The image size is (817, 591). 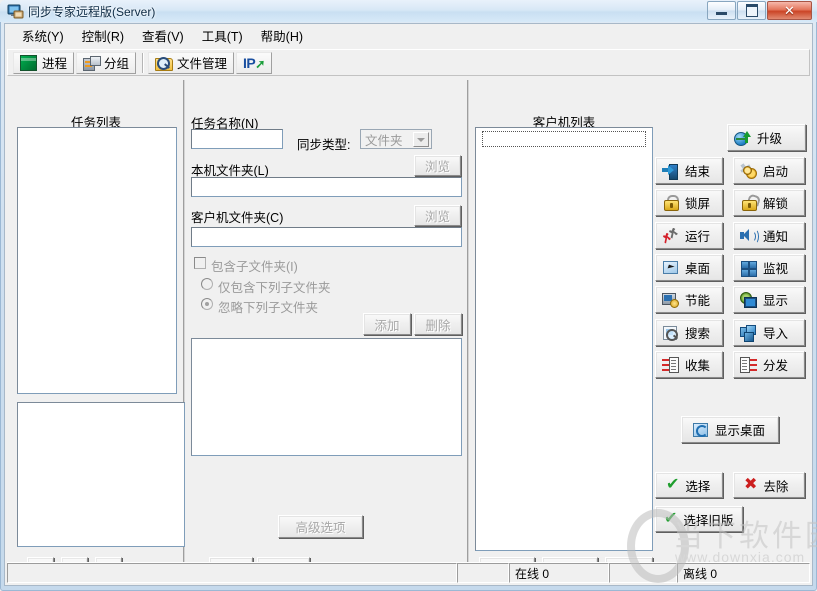 I want to click on start-button: 启动, so click(x=769, y=170).